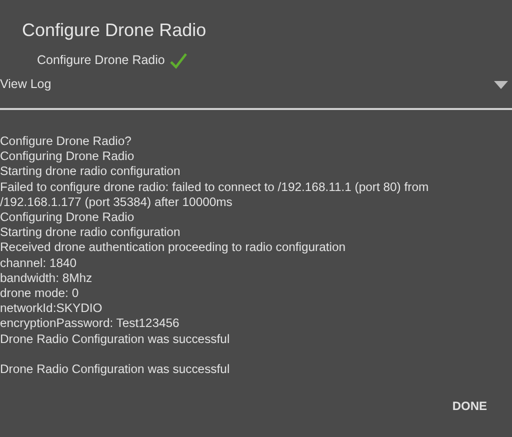 The height and width of the screenshot is (437, 512). Describe the element at coordinates (256, 90) in the screenshot. I see `log-dropdown: View Log` at that location.